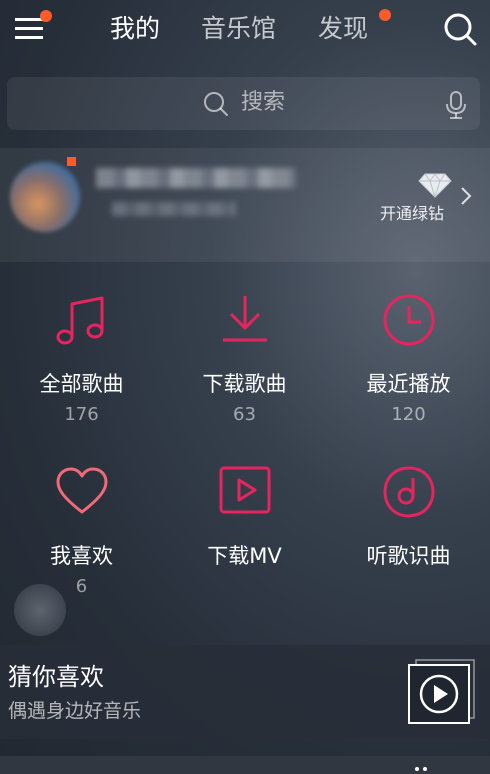 Image resolution: width=490 pixels, height=774 pixels. Describe the element at coordinates (75, 711) in the screenshot. I see `guess-subtitle: 偶遇身边好音乐` at that location.